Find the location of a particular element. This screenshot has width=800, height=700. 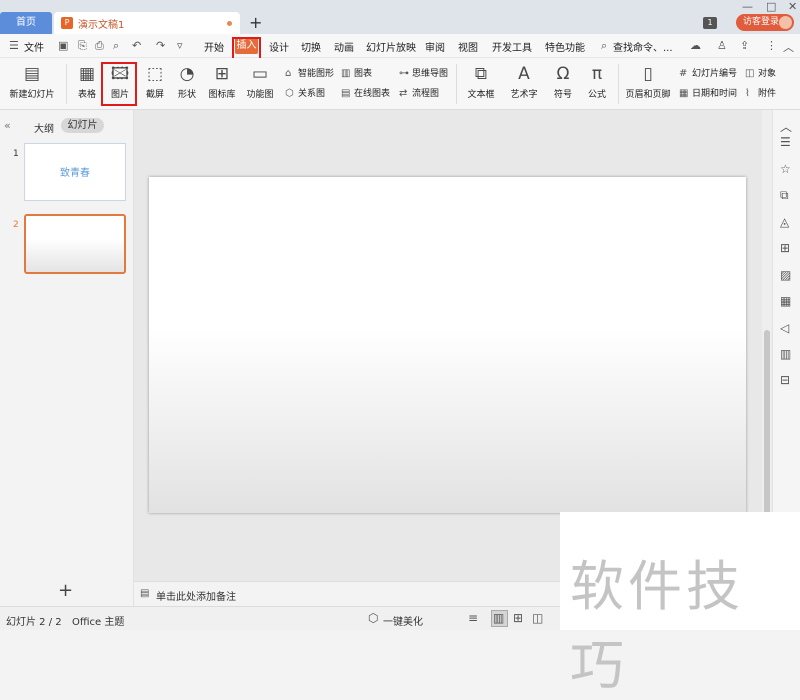

presentation-icon: P is located at coordinates (67, 23).